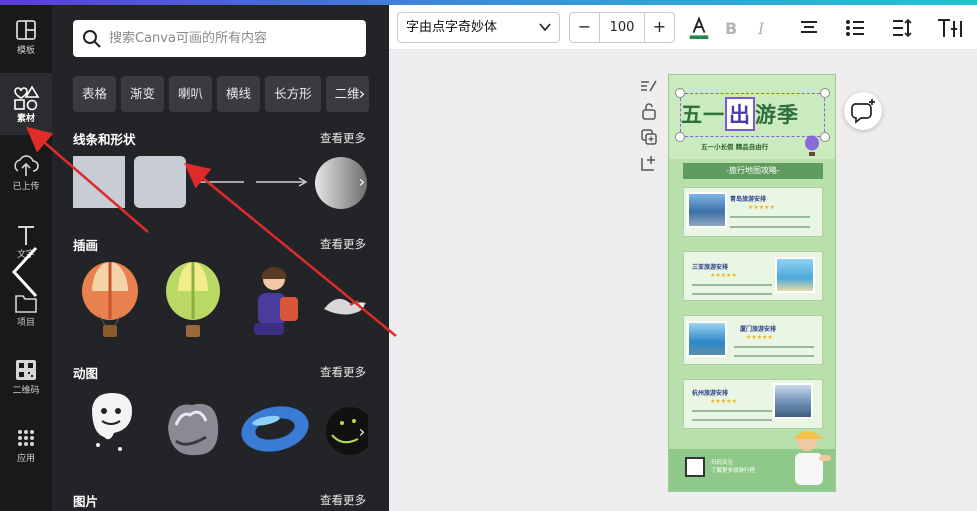  Describe the element at coordinates (26, 438) in the screenshot. I see `apps-icon` at that location.